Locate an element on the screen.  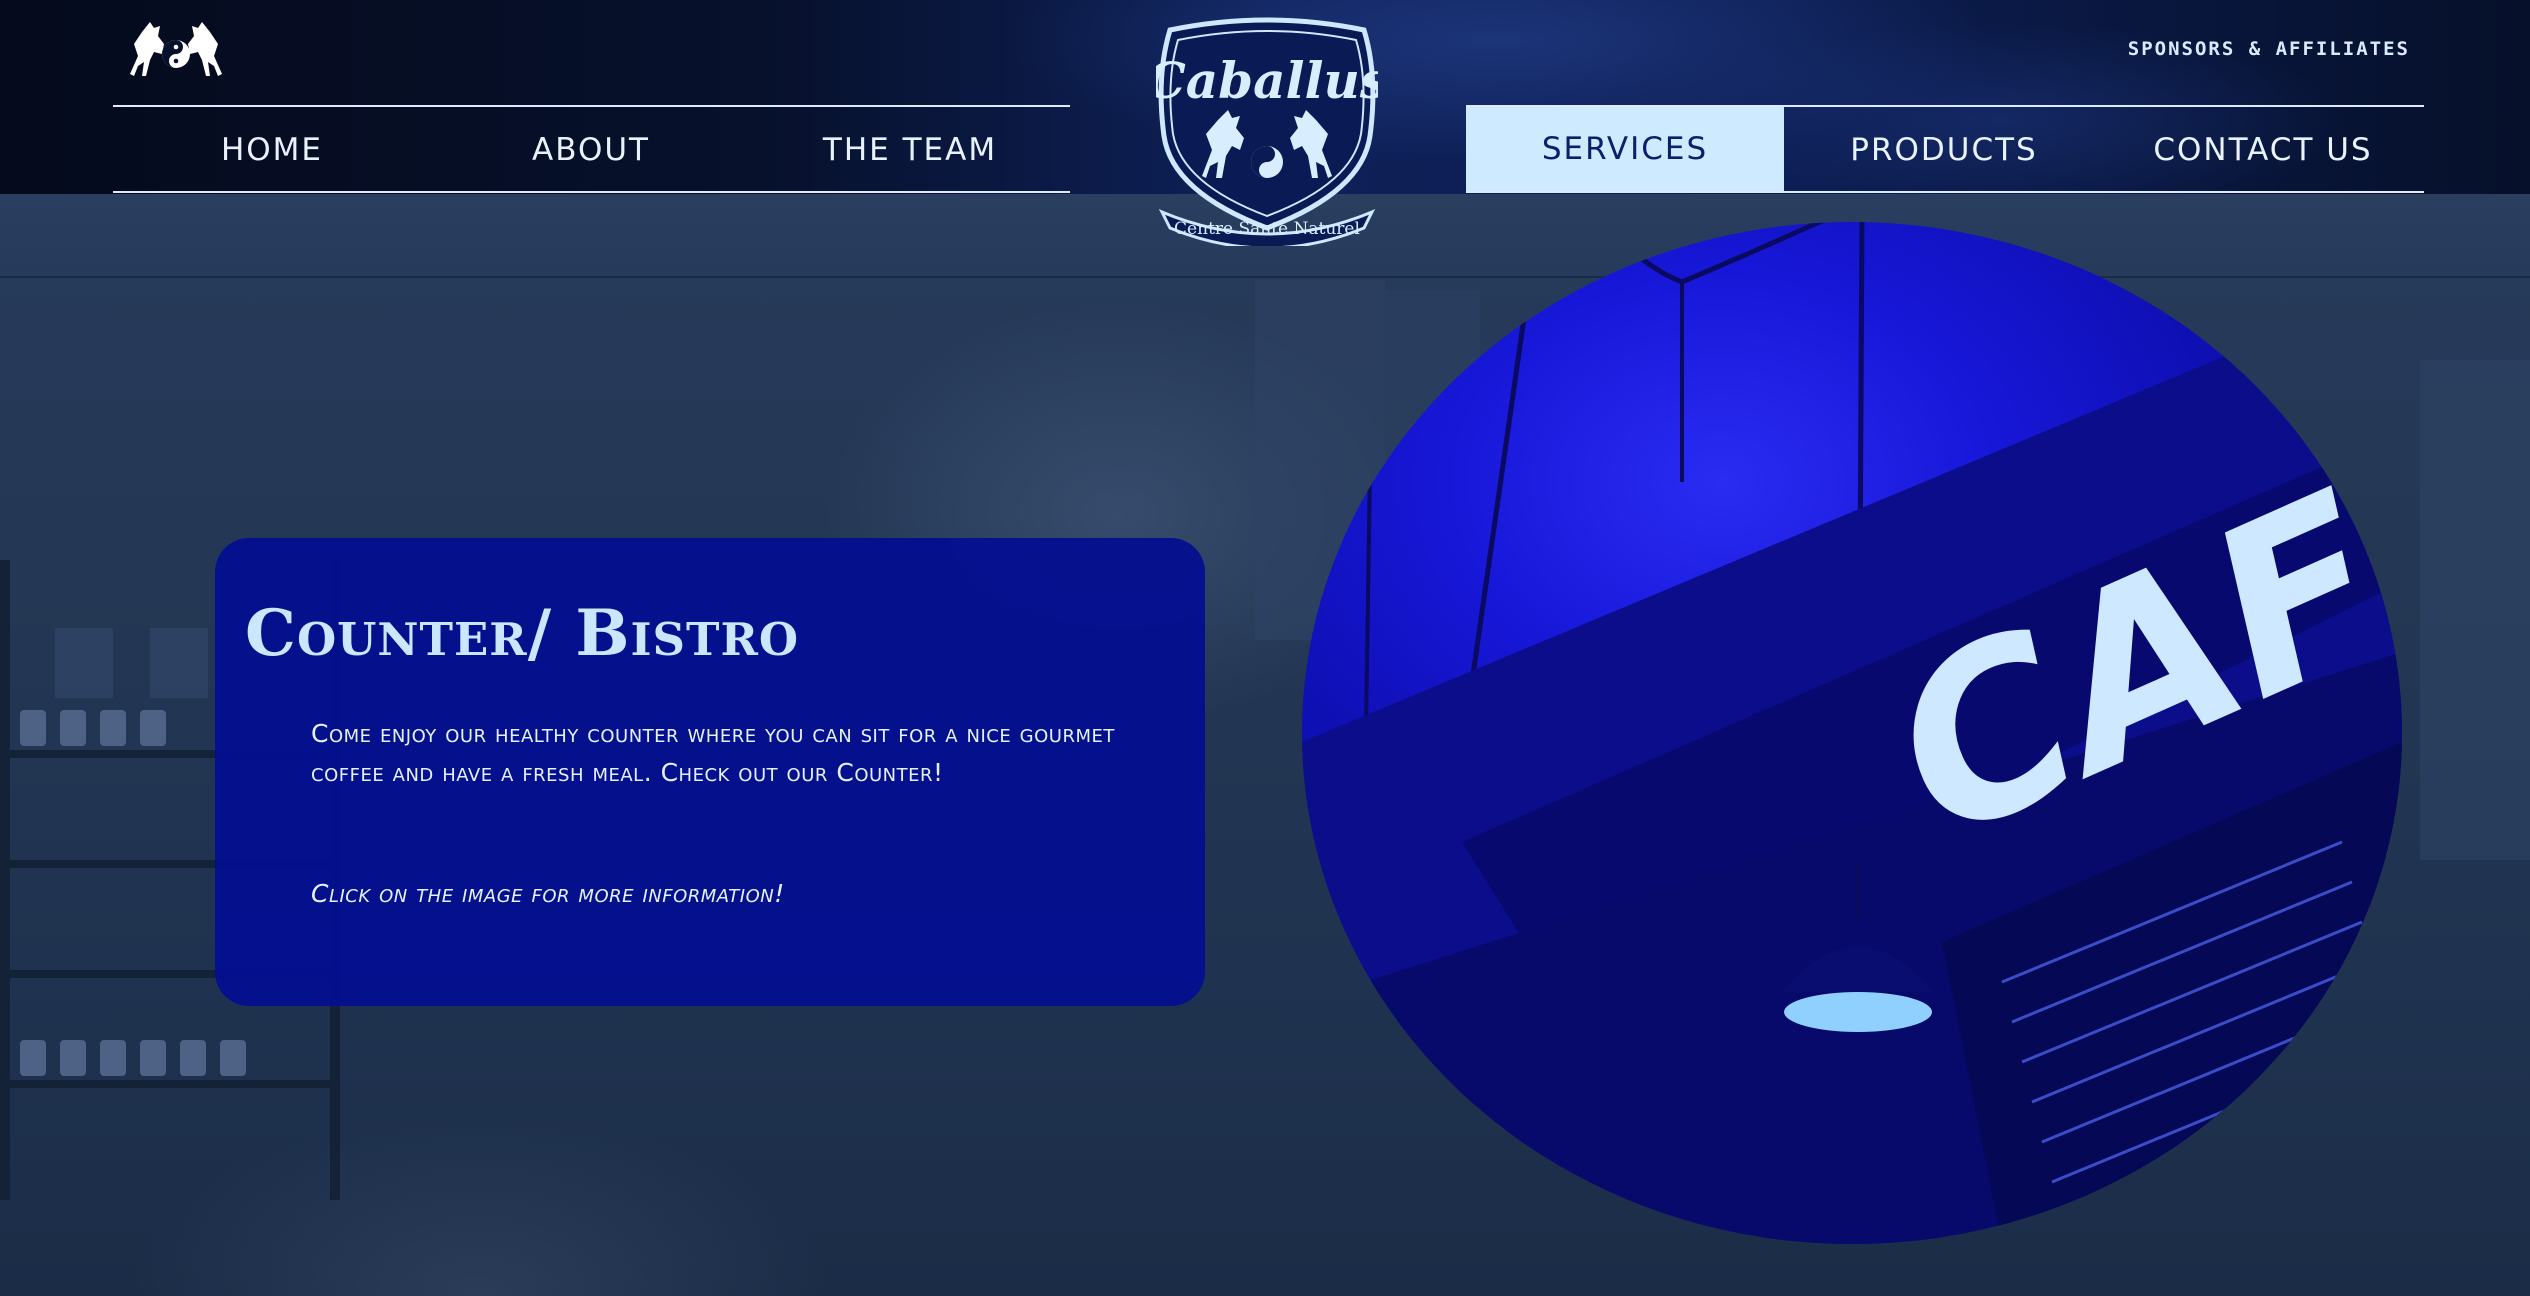
nav-rule-top-left is located at coordinates (591, 106).